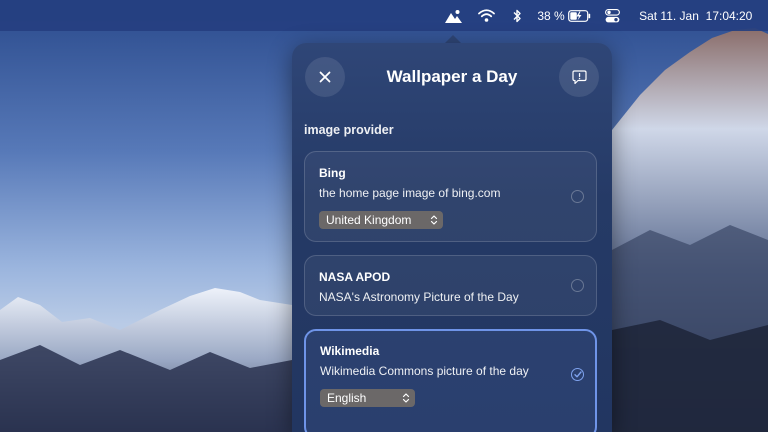 The width and height of the screenshot is (768, 432). What do you see at coordinates (367, 398) in the screenshot?
I see `language-select: English` at bounding box center [367, 398].